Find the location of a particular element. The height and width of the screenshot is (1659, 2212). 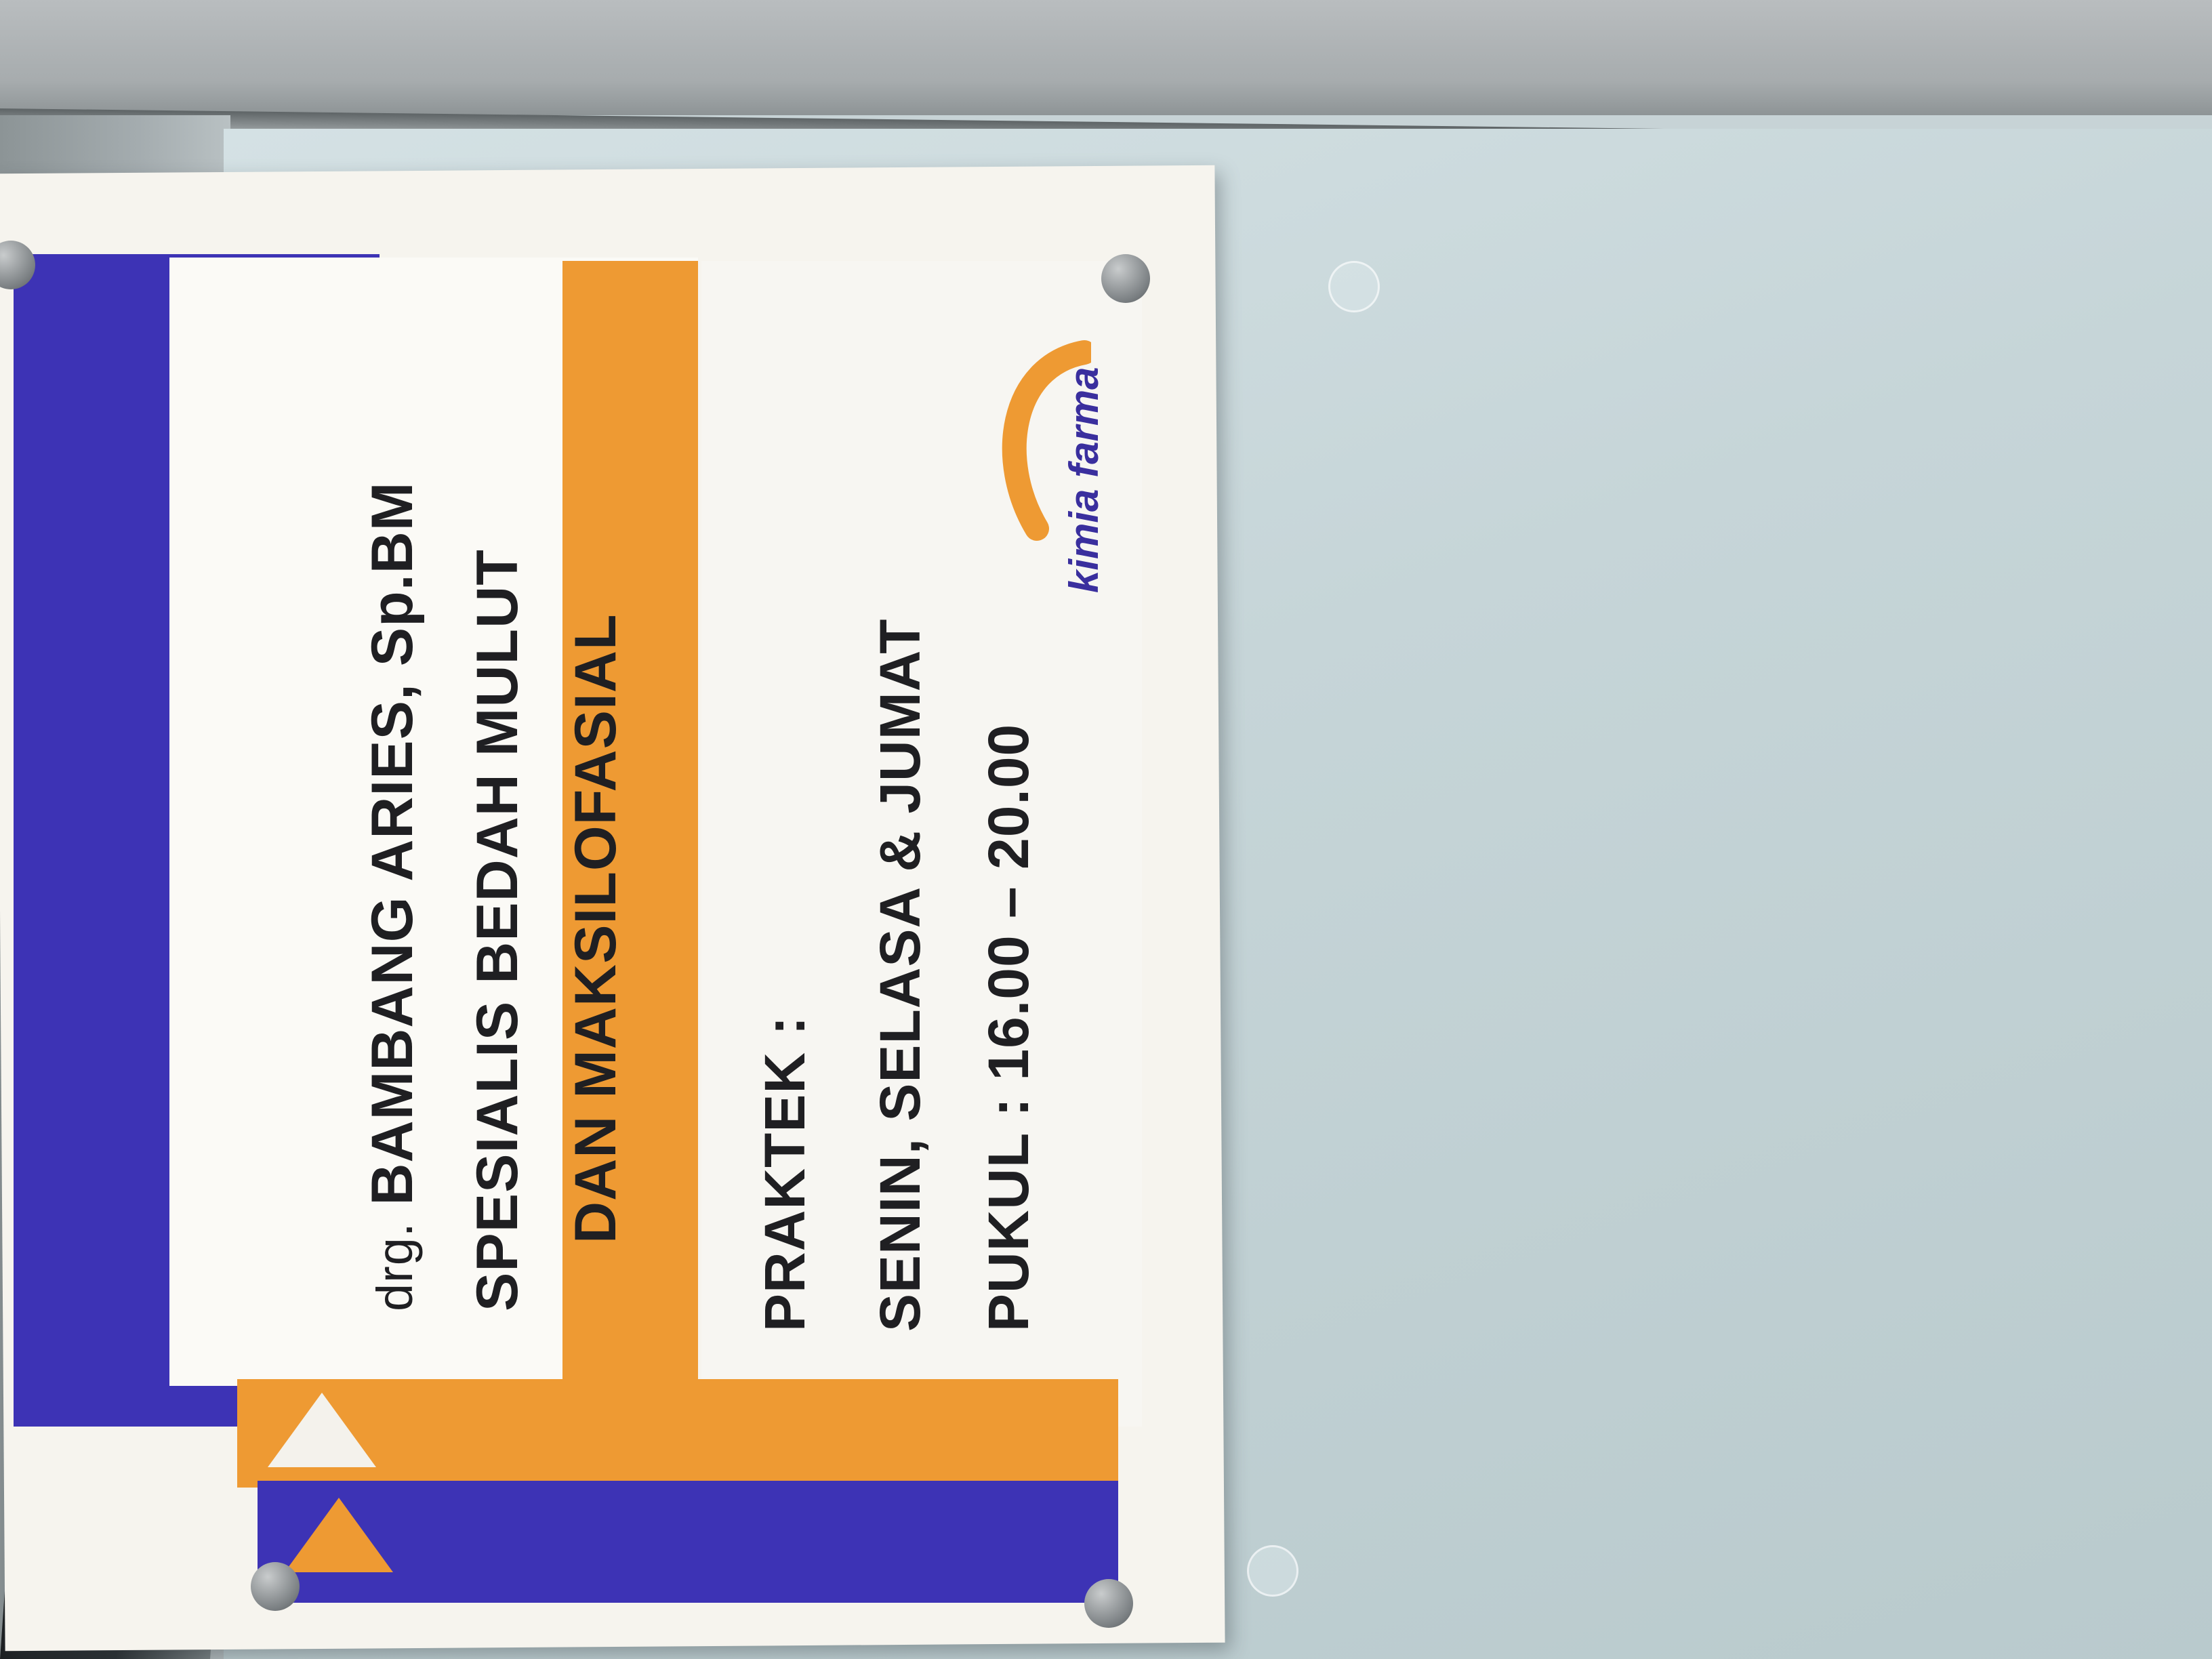

doctor-name: drg. BAMBANG ARIES, Sp.BM is located at coordinates (393, 897).